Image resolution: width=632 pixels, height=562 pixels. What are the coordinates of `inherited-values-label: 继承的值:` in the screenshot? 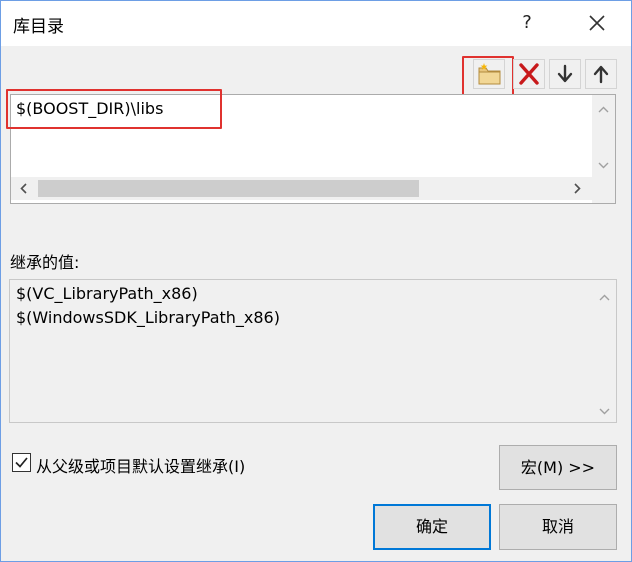 It's located at (45, 262).